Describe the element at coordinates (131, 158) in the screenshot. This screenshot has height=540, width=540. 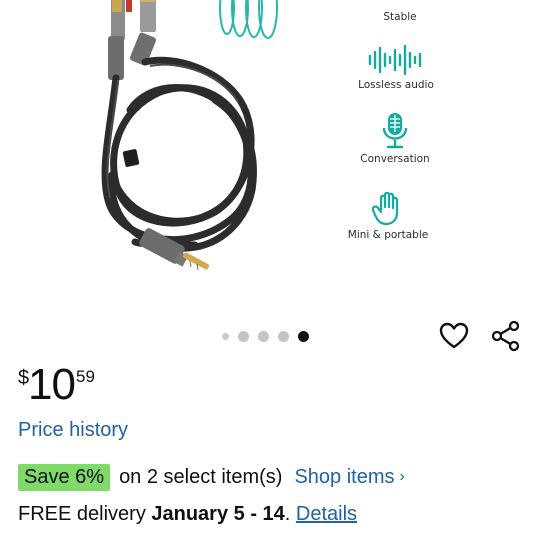
I see `cable-tie` at that location.